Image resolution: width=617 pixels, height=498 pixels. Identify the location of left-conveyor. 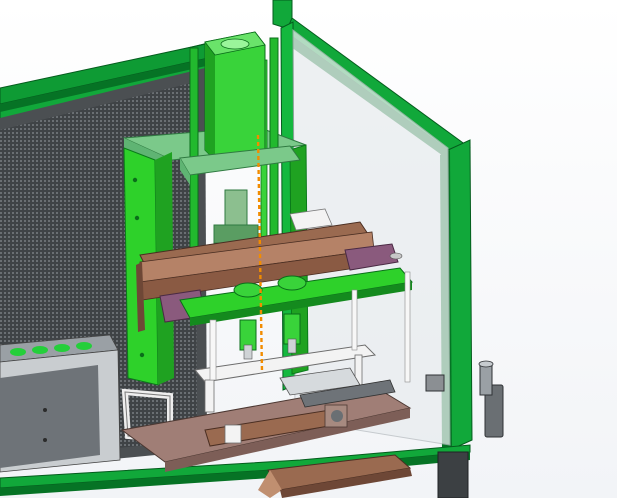
(60, 403).